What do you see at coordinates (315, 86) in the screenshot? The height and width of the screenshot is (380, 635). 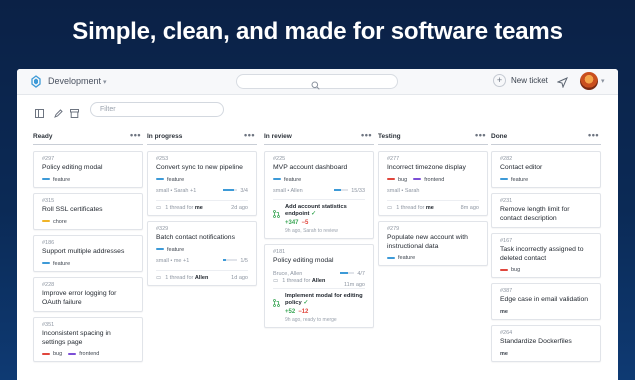 I see `search-icon` at bounding box center [315, 86].